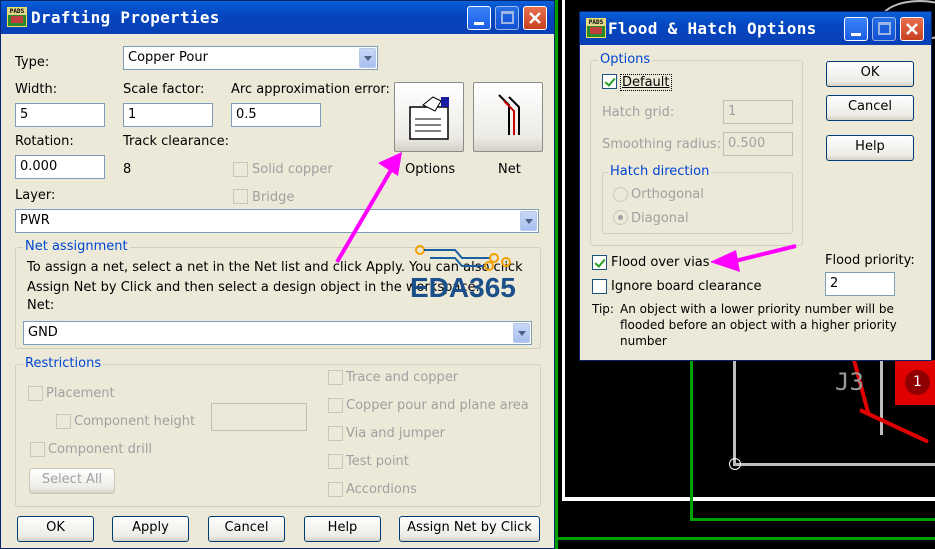 The image size is (935, 549). Describe the element at coordinates (292, 169) in the screenshot. I see `solid-copper-label: Solid copper` at that location.